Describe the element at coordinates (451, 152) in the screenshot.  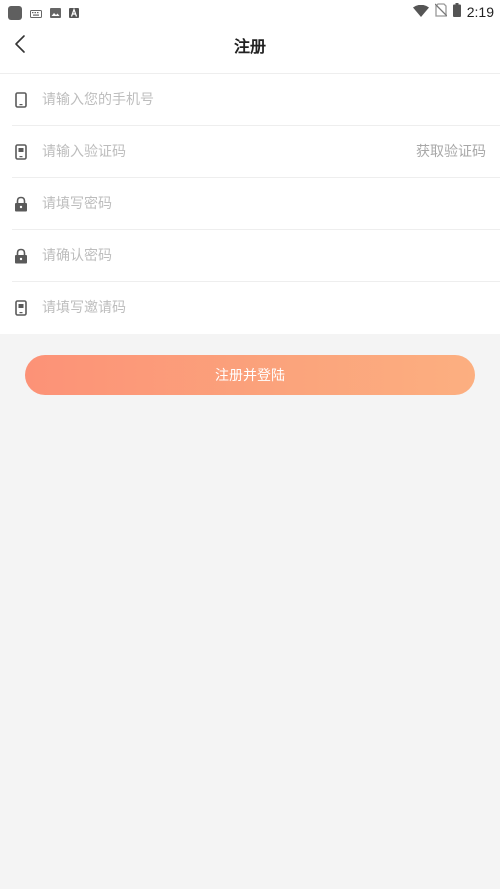
I see `get-code-button: 获取验证码` at that location.